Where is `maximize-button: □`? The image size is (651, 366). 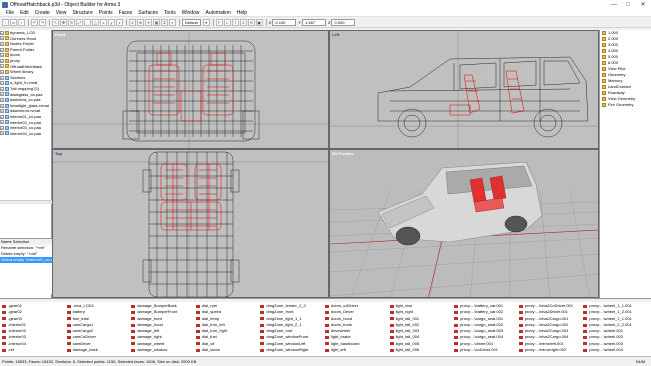 maximize-button: □ is located at coordinates (628, 4).